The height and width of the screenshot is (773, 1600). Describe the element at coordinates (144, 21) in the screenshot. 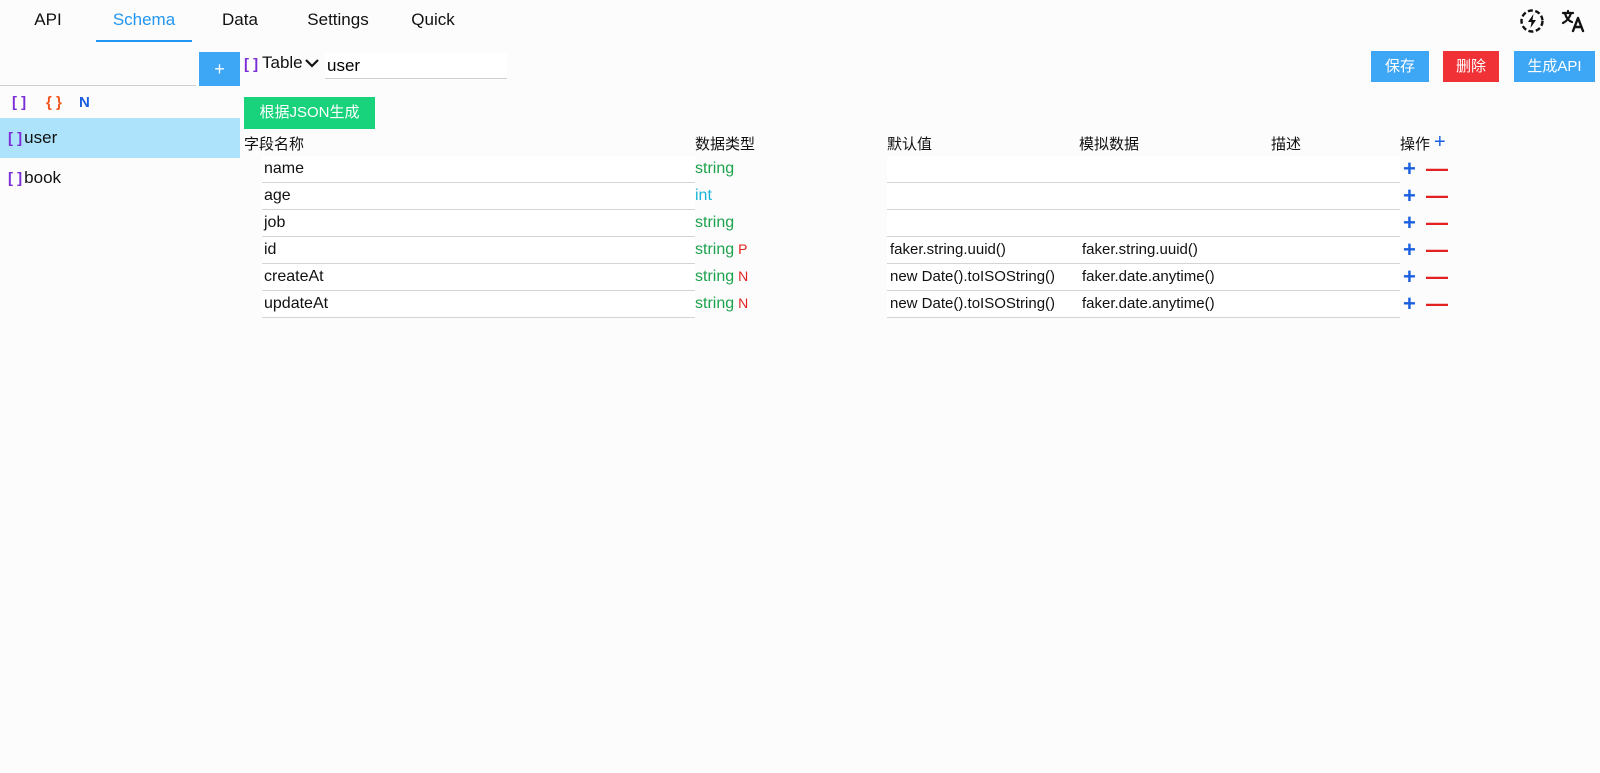

I see `tab-schema: Schema` at that location.